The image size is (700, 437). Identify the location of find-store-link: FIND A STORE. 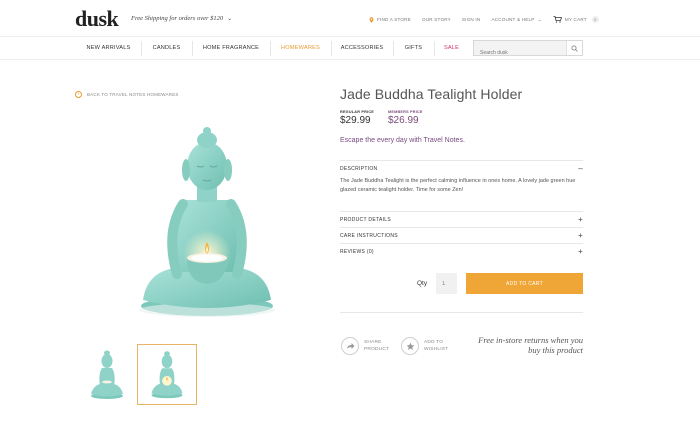
(390, 19).